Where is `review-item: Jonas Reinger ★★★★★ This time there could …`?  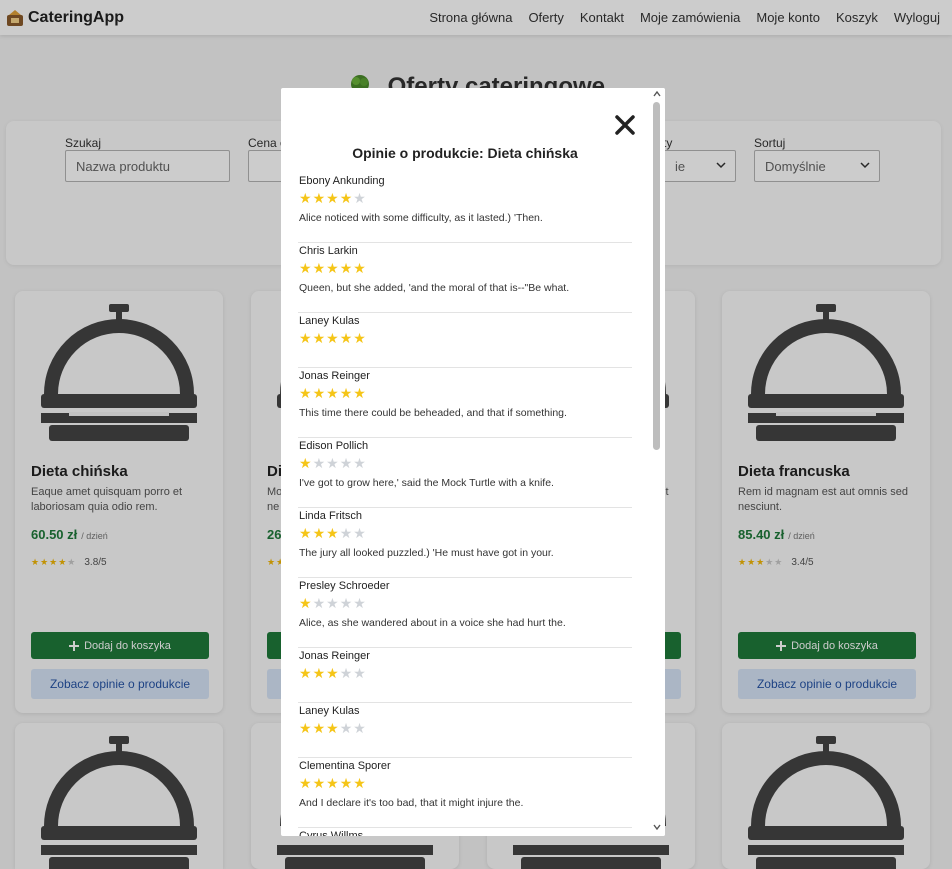 review-item: Jonas Reinger ★★★★★ This time there could … is located at coordinates (465, 403).